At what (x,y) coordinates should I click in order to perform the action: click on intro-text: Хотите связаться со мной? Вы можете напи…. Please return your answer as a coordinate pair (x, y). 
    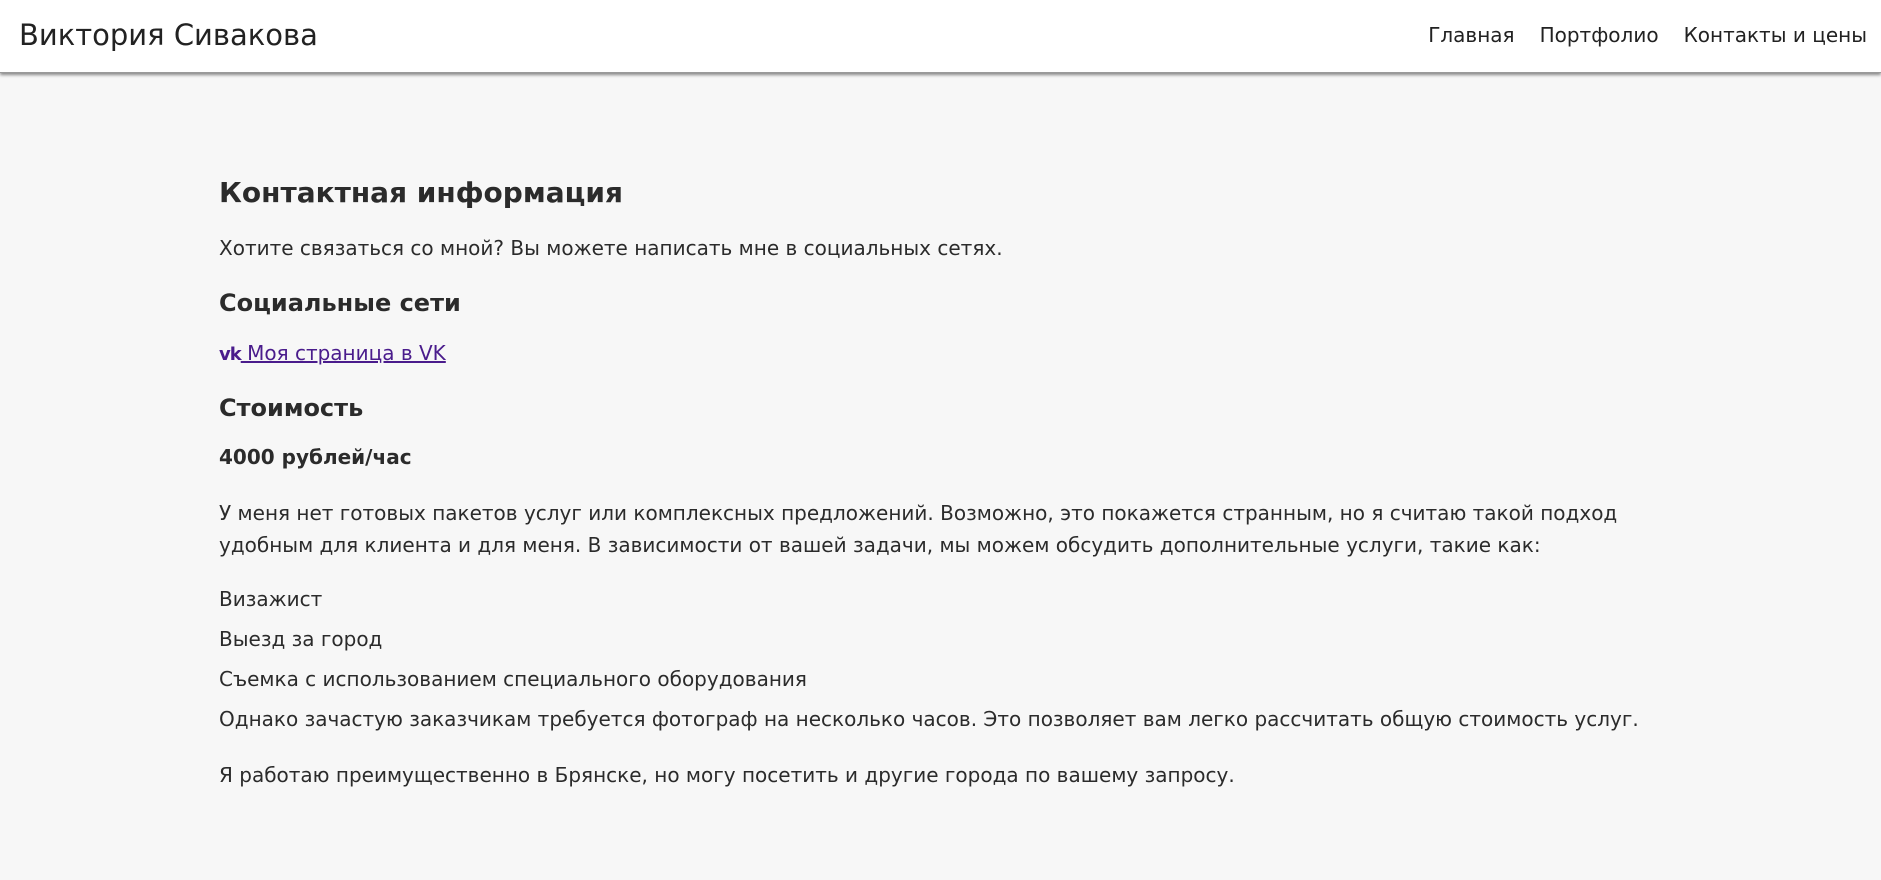
    Looking at the image, I should click on (611, 248).